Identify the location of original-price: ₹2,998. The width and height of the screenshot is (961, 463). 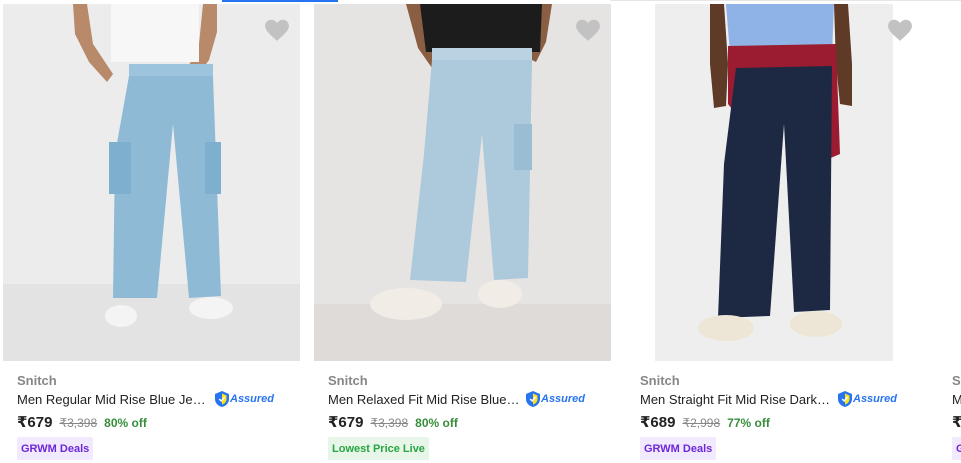
(701, 423).